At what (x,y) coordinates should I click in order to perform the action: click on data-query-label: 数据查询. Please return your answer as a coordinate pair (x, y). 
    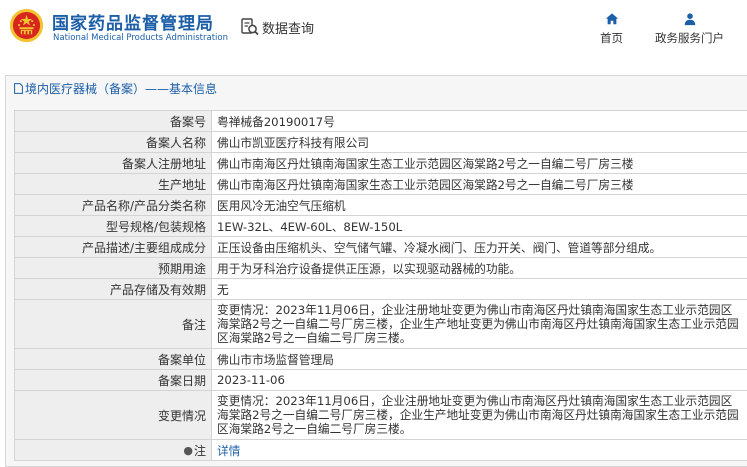
    Looking at the image, I should click on (288, 29).